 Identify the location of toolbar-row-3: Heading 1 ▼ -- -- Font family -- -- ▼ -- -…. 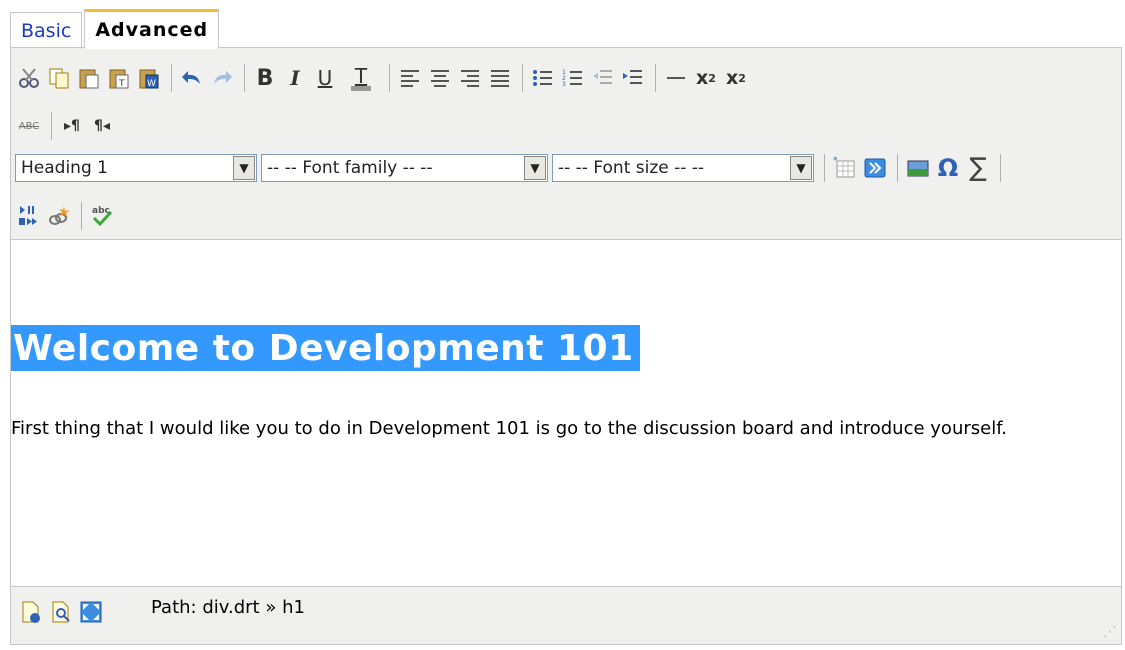
(511, 168).